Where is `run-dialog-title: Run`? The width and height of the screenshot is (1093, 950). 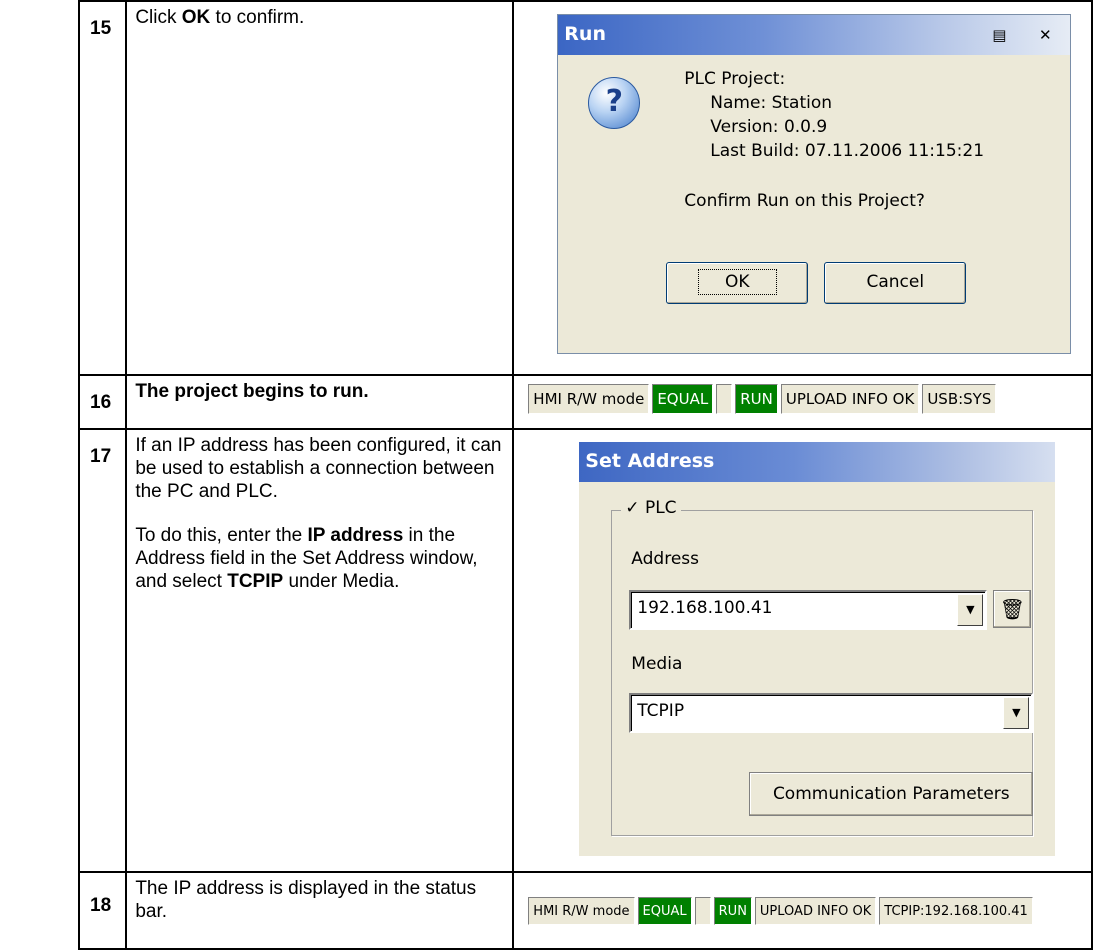 run-dialog-title: Run is located at coordinates (585, 34).